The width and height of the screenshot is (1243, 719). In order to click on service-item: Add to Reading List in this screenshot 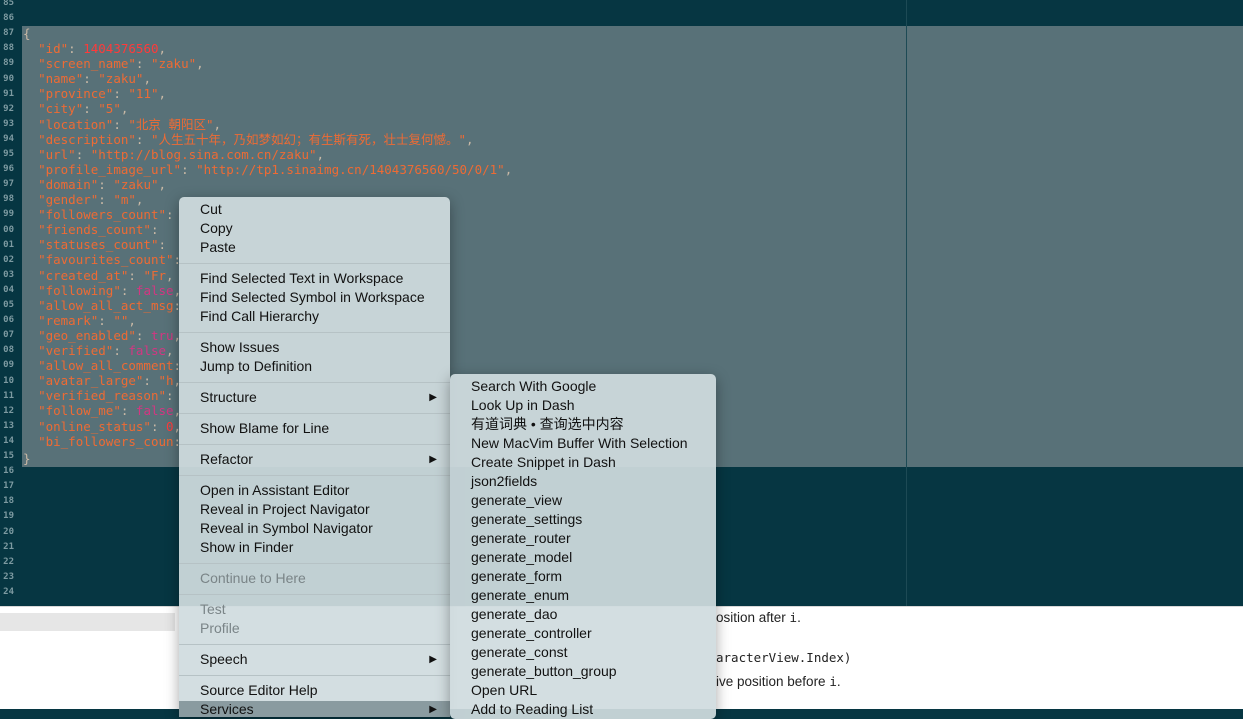, I will do `click(532, 709)`.